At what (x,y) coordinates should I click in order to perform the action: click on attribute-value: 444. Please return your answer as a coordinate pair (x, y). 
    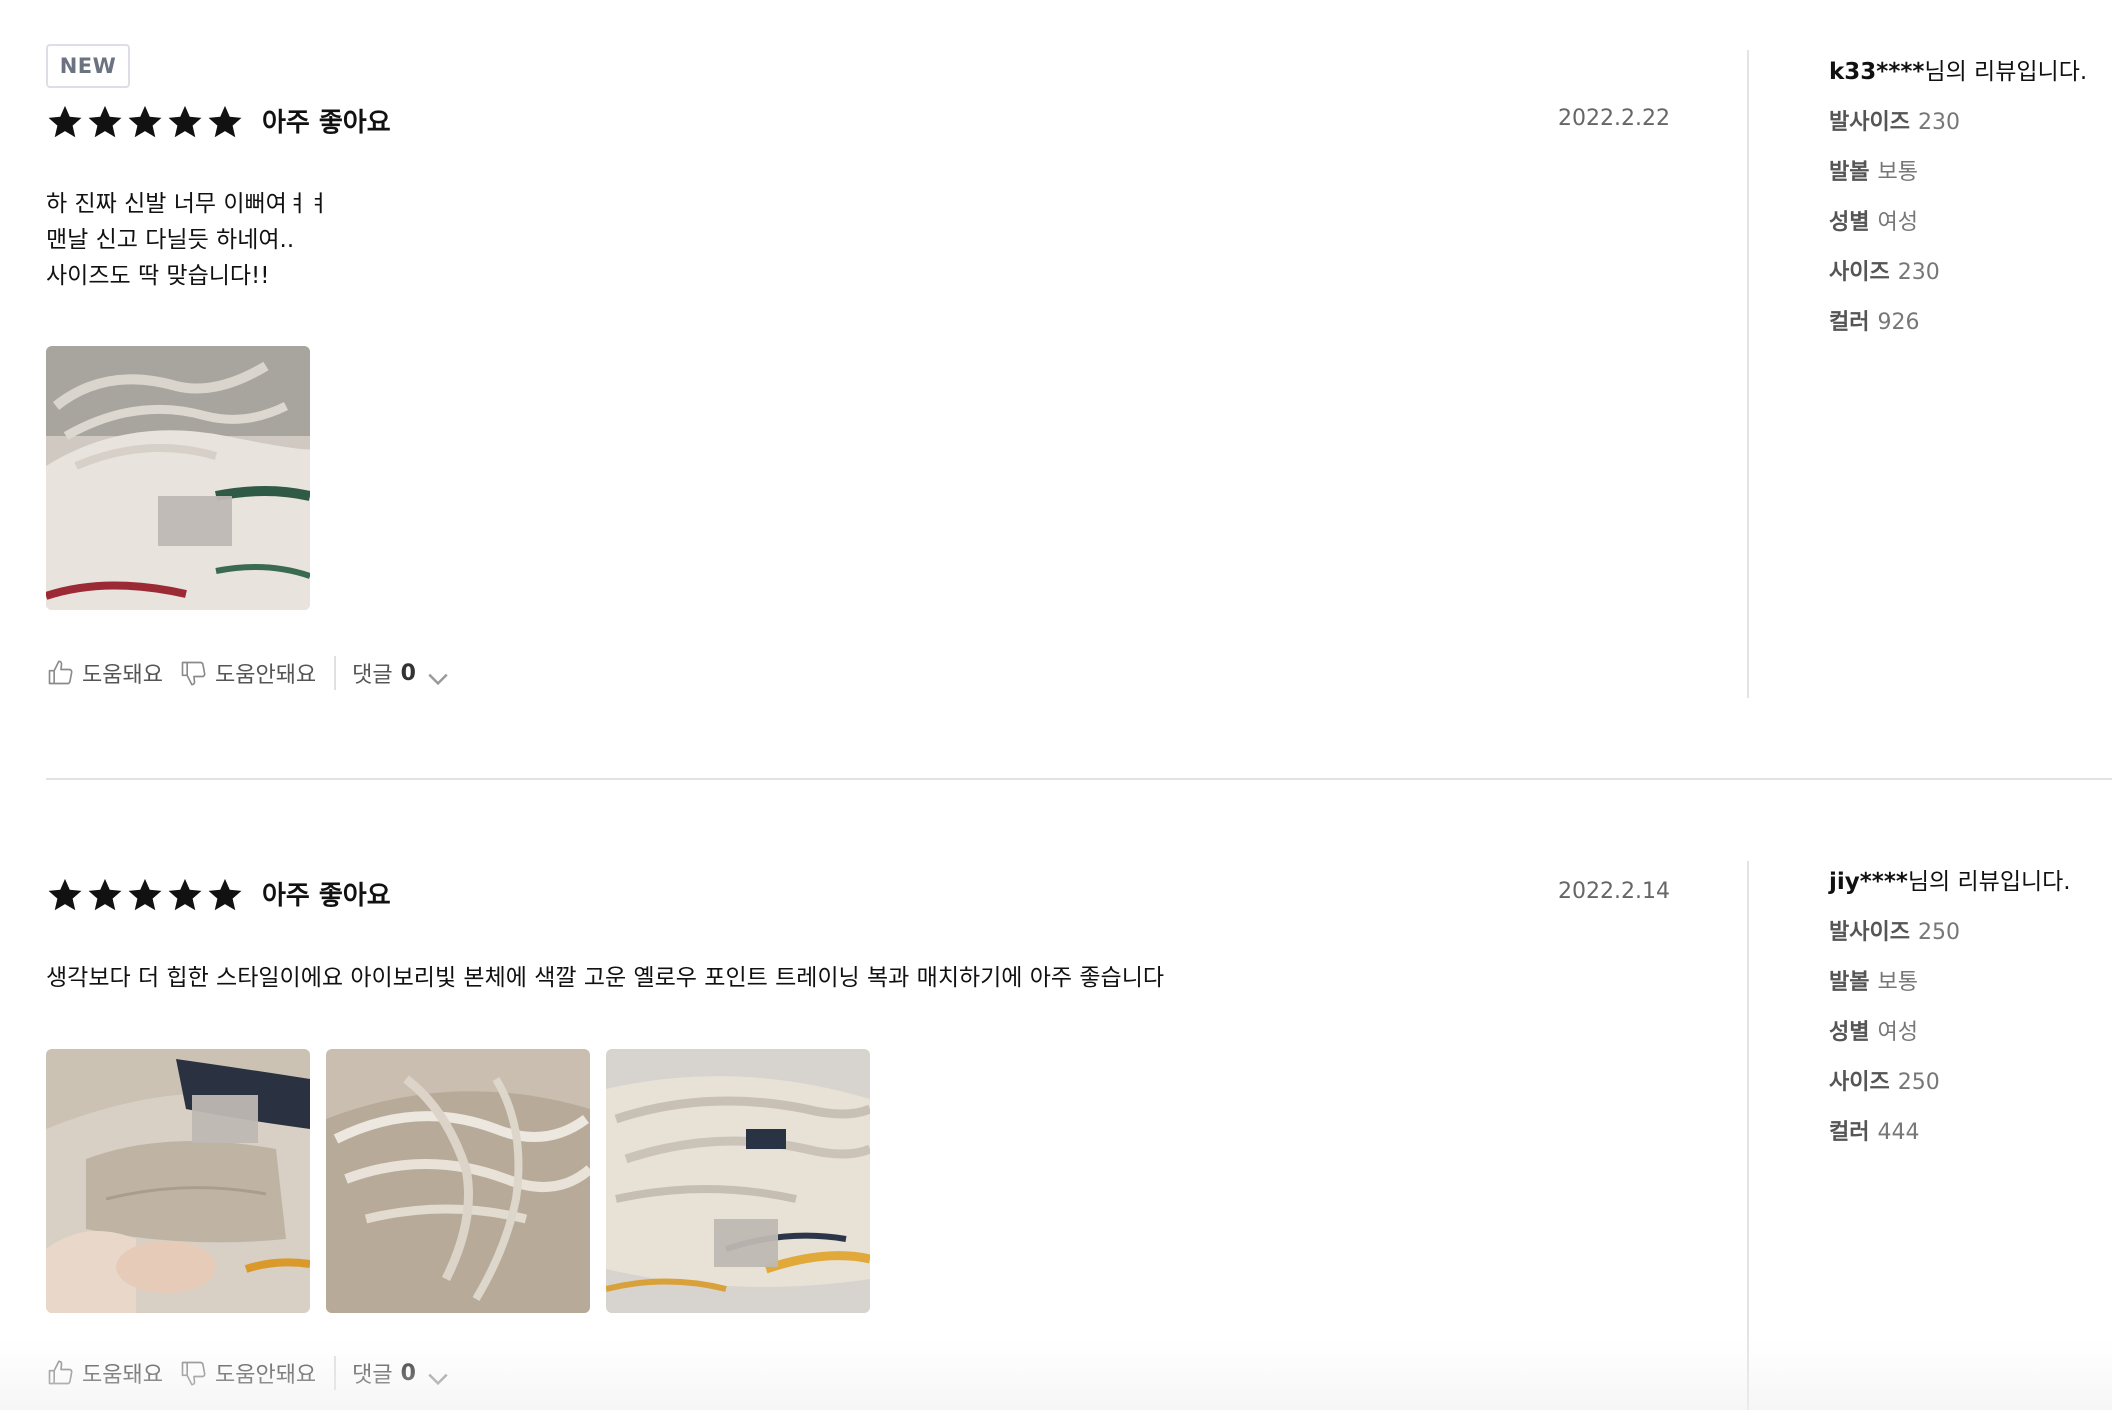
    Looking at the image, I should click on (1898, 1132).